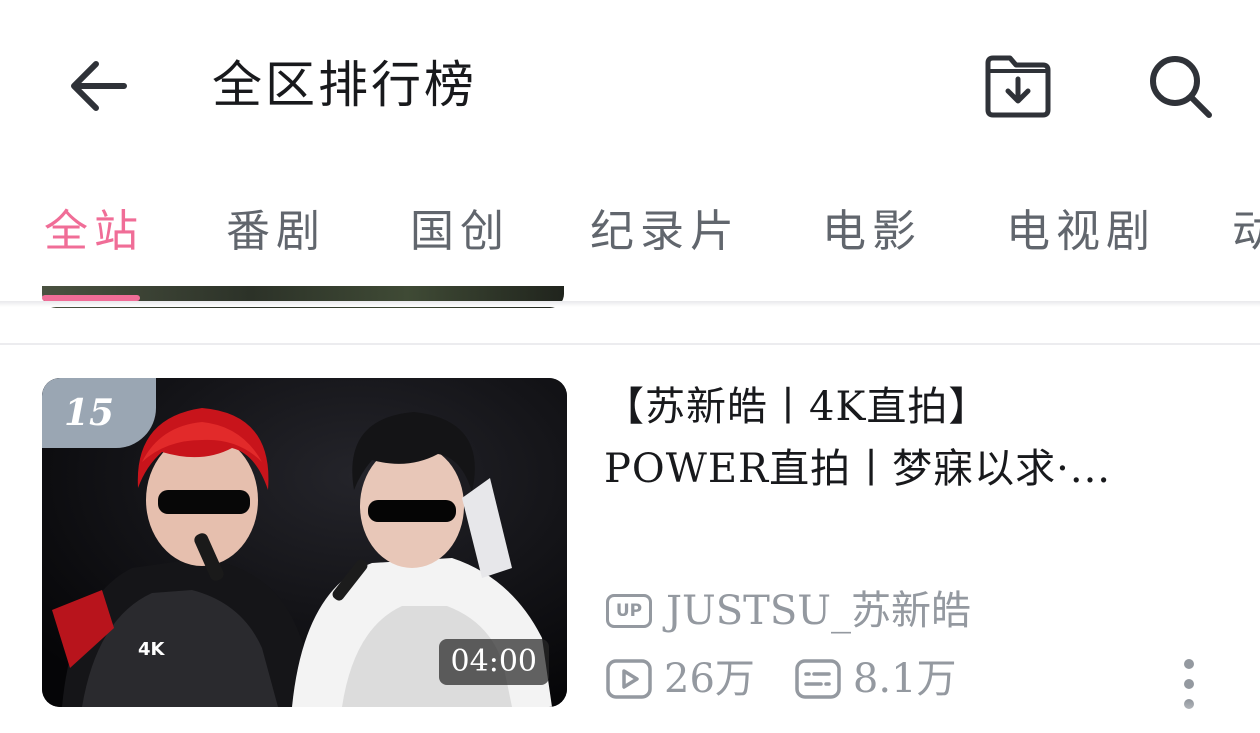  What do you see at coordinates (94, 232) in the screenshot?
I see `tab-all: 全站` at bounding box center [94, 232].